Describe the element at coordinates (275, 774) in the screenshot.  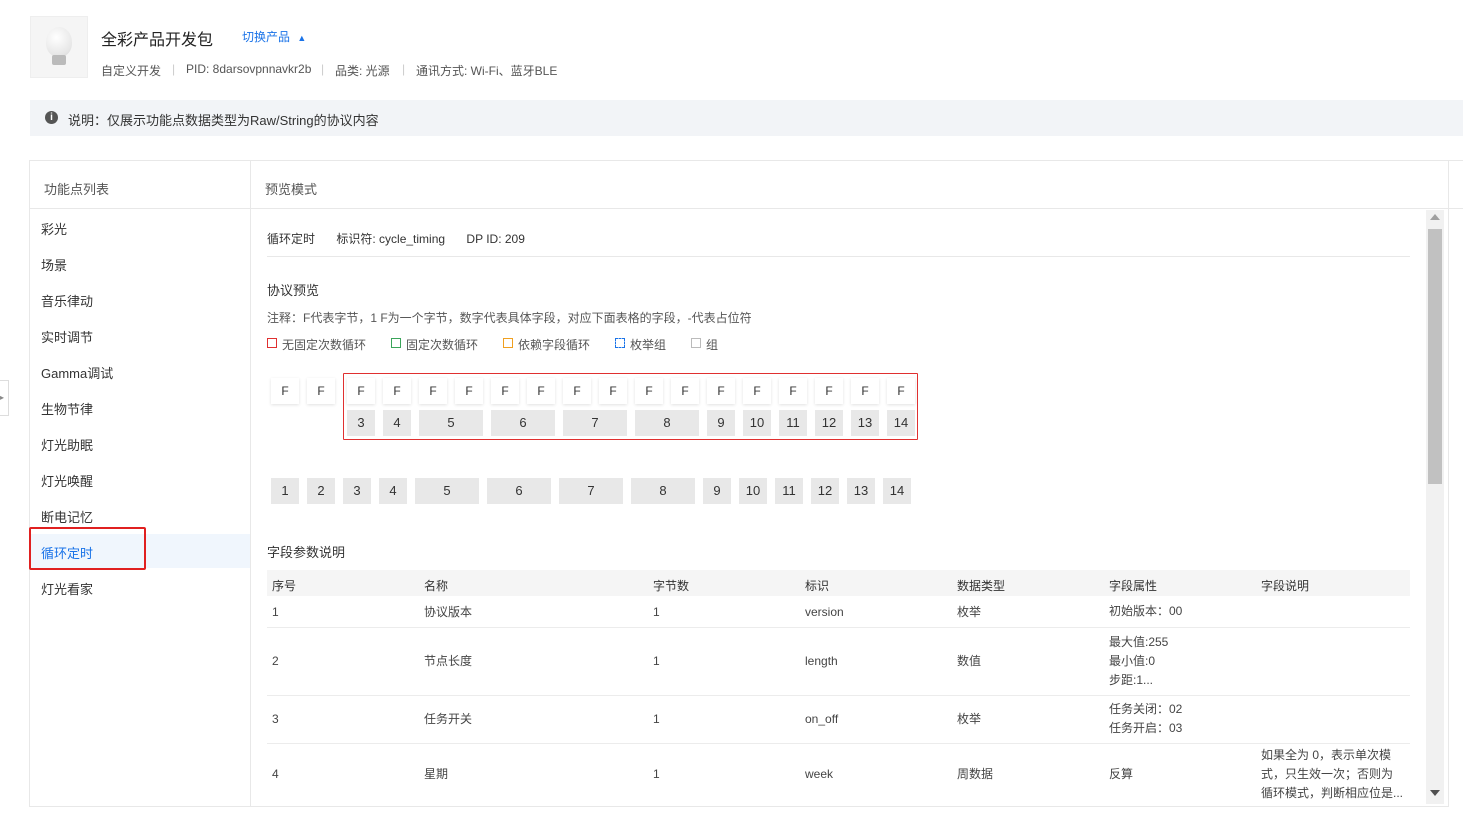
I see `table-cell: 4` at that location.